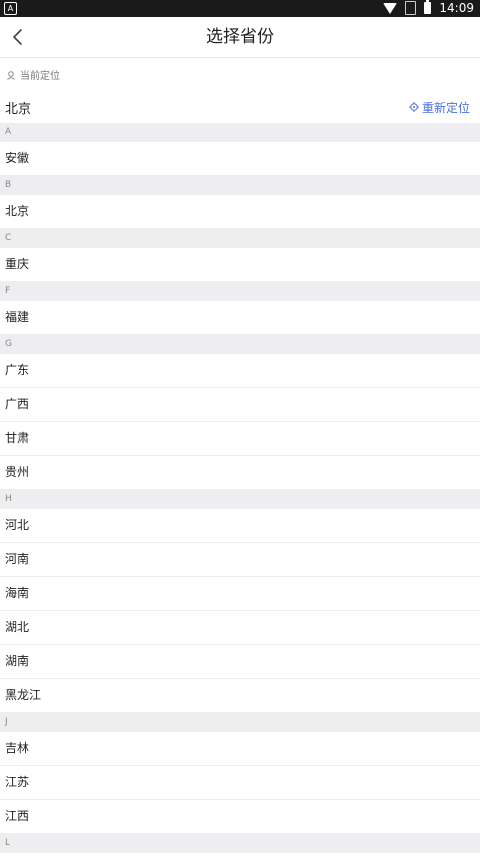 The width and height of the screenshot is (480, 859). I want to click on province-item: 广东, so click(240, 371).